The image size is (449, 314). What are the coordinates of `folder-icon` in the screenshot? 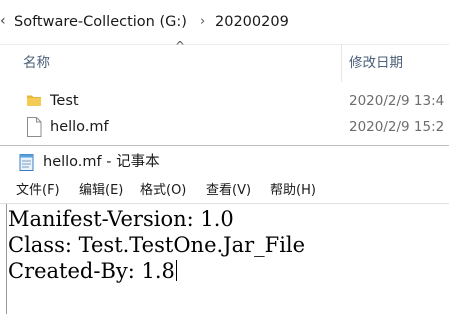 It's located at (34, 100).